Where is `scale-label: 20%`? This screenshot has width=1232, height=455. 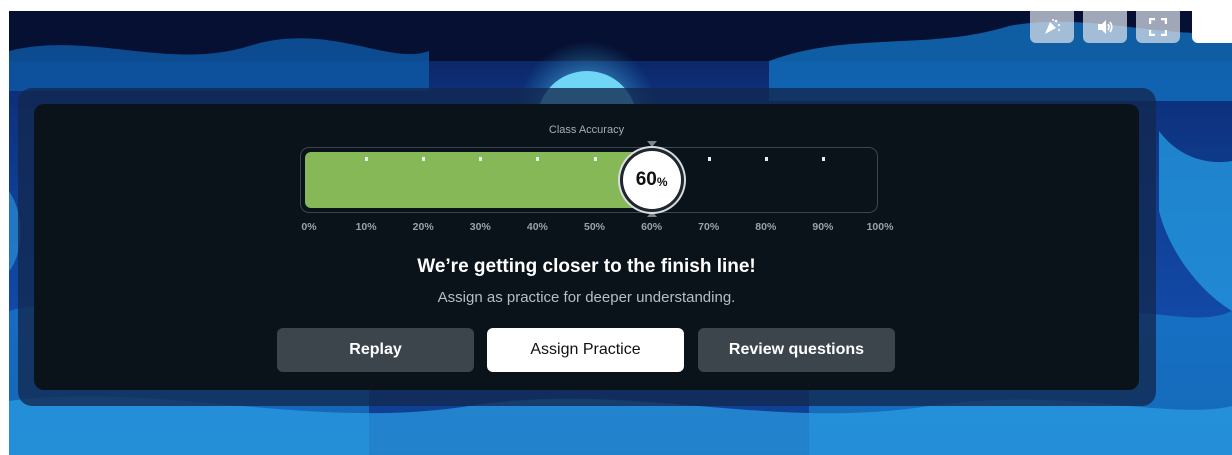 scale-label: 20% is located at coordinates (423, 227).